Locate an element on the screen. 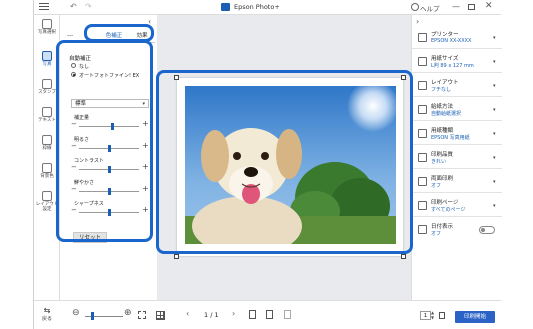  setting-value: きれい is located at coordinates (439, 162).